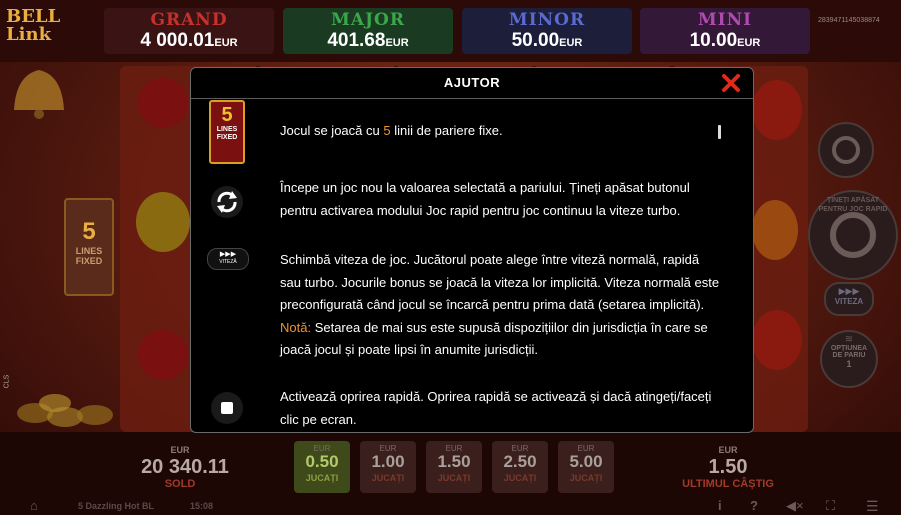 This screenshot has height=515, width=901. What do you see at coordinates (322, 467) in the screenshot?
I see `bet-button-1: EUR 0.50 JUCAȚI` at bounding box center [322, 467].